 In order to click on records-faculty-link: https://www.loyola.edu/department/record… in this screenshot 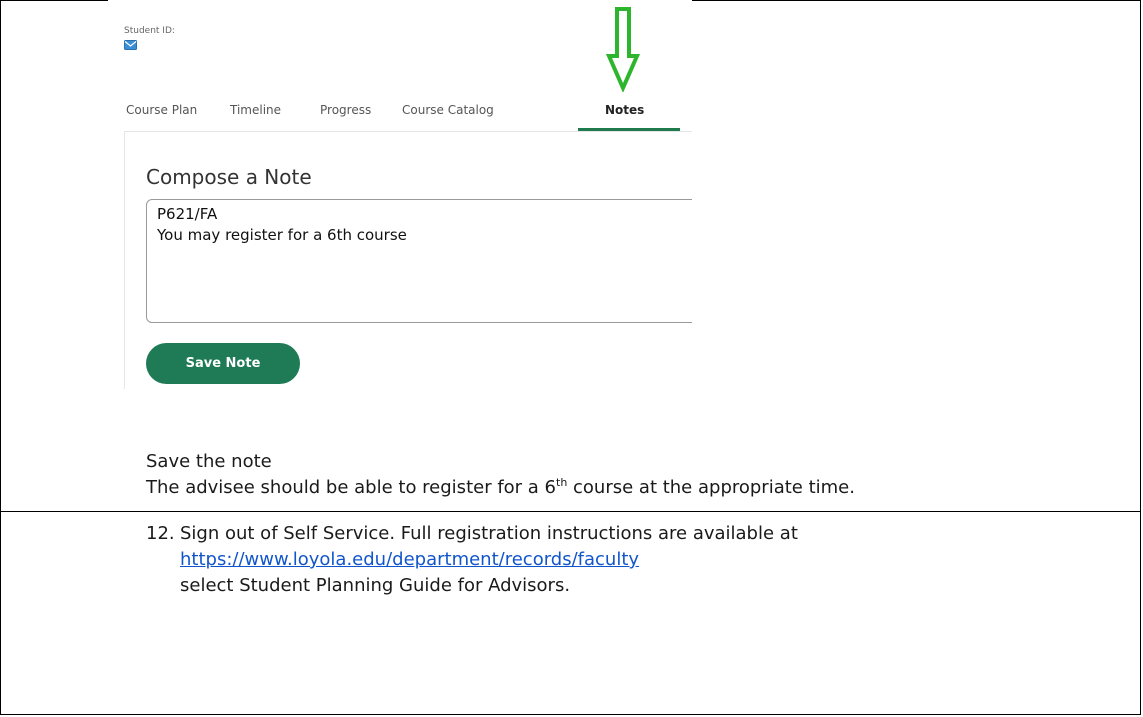, I will do `click(409, 559)`.